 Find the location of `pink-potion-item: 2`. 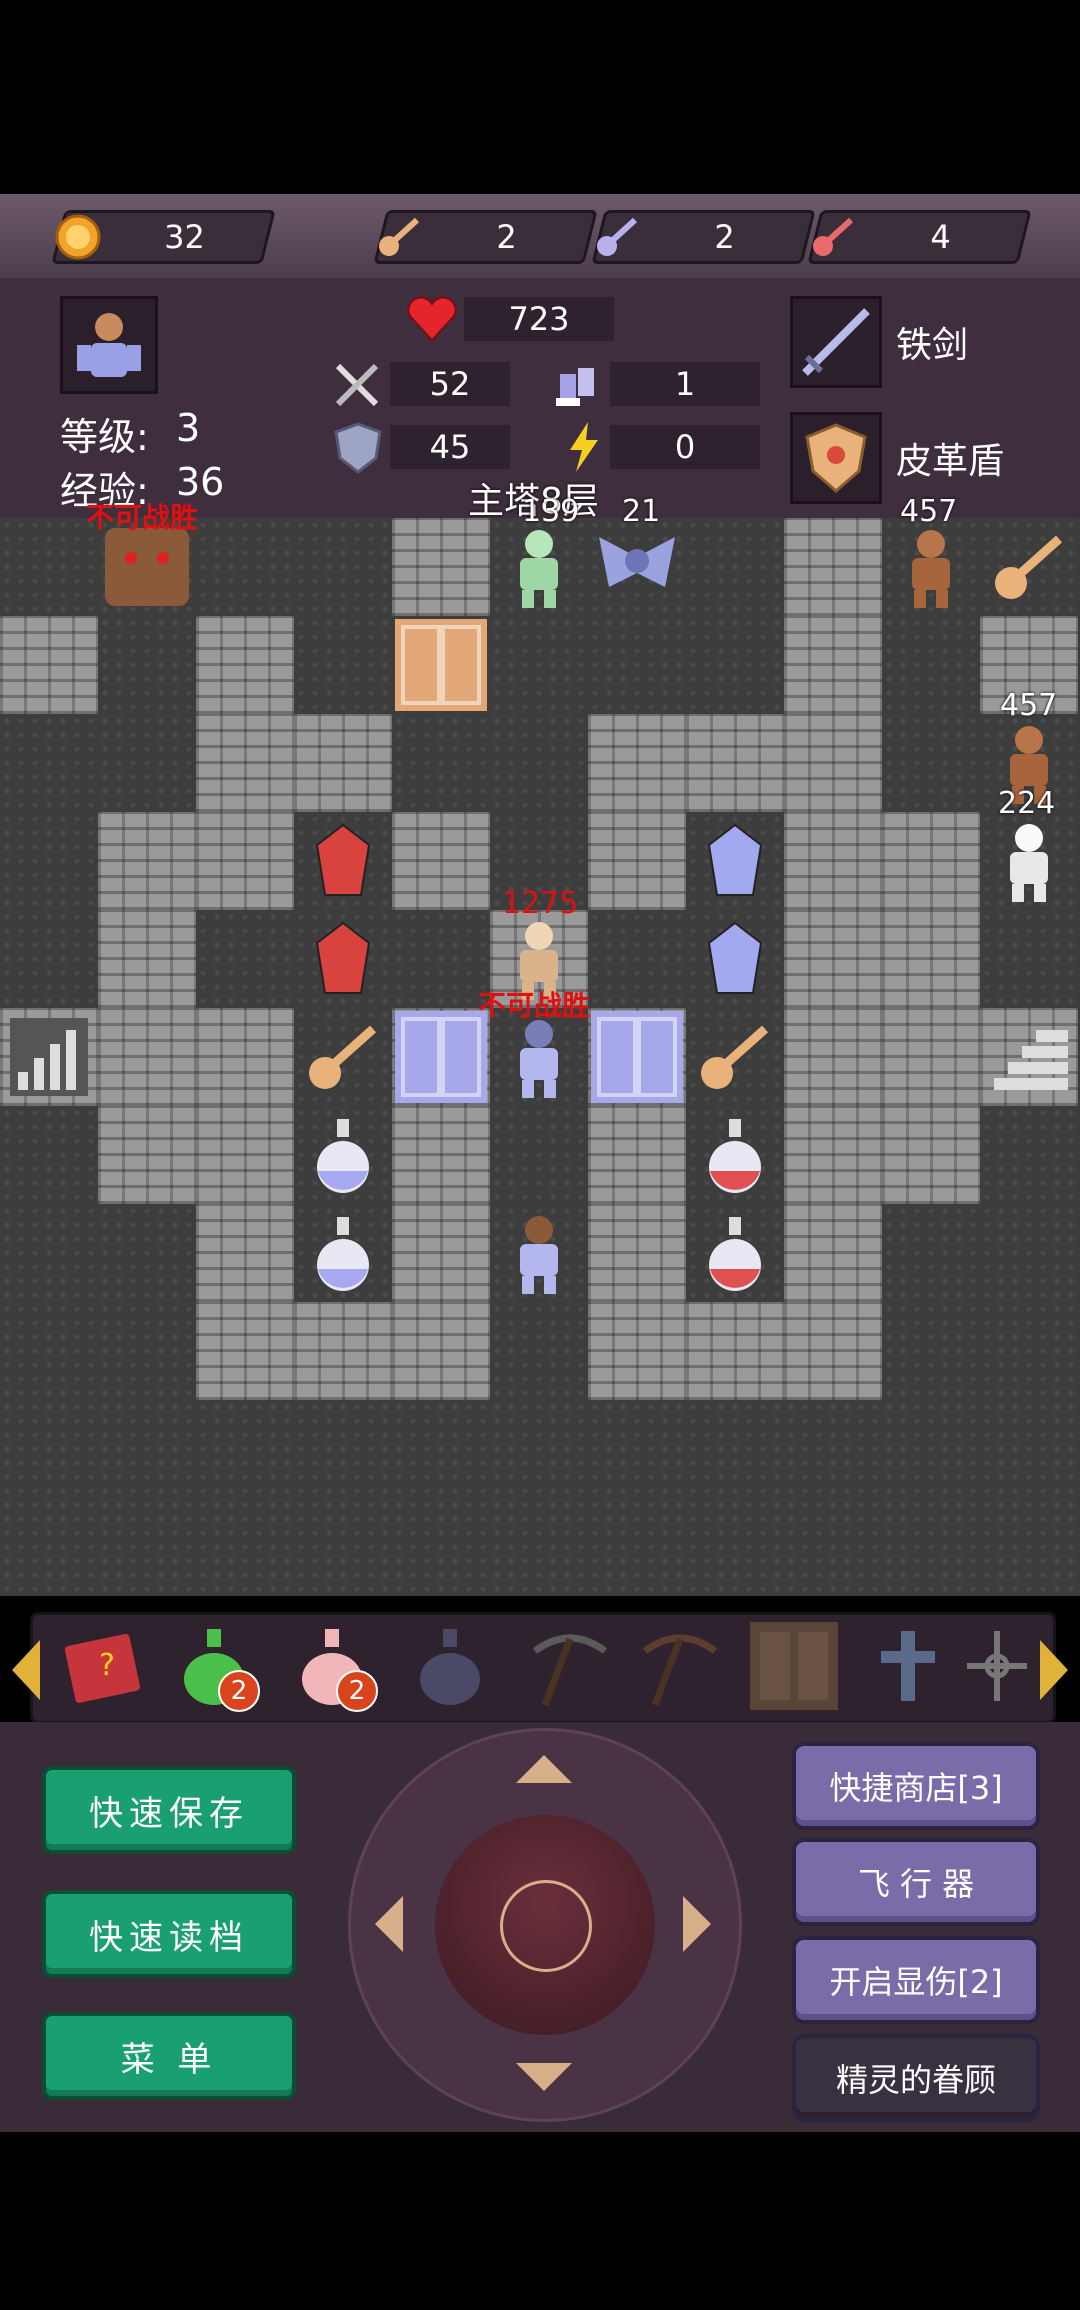

pink-potion-item: 2 is located at coordinates (332, 1666).